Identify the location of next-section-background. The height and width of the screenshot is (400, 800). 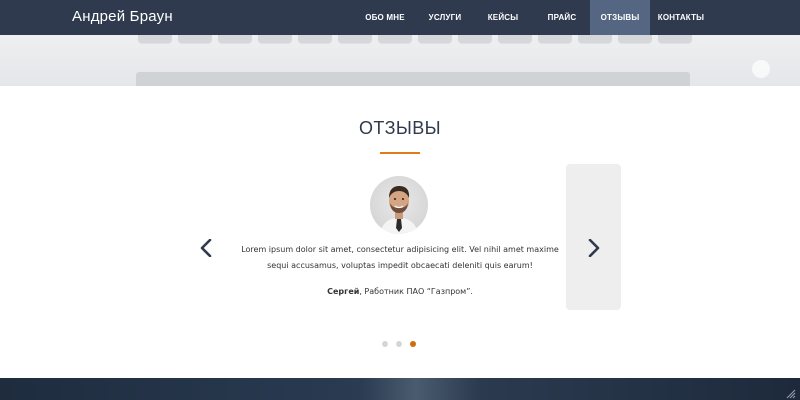
(400, 389).